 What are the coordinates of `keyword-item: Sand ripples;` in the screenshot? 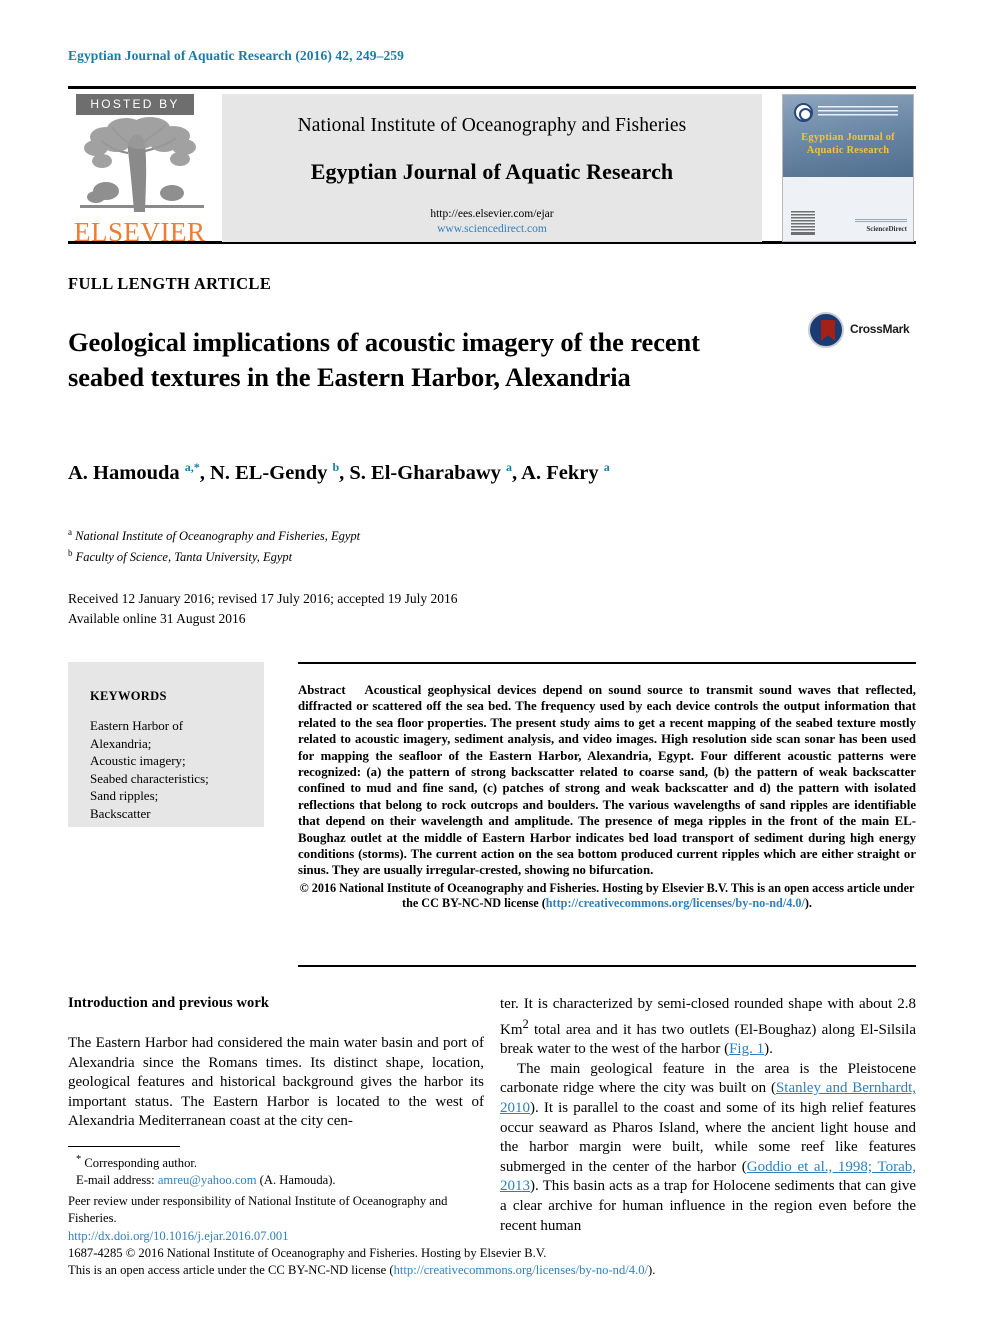 It's located at (124, 795).